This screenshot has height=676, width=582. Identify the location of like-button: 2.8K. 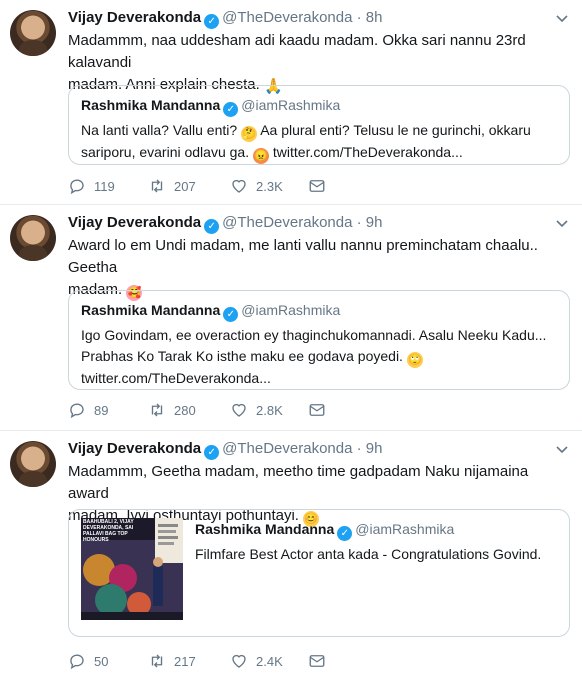
(256, 410).